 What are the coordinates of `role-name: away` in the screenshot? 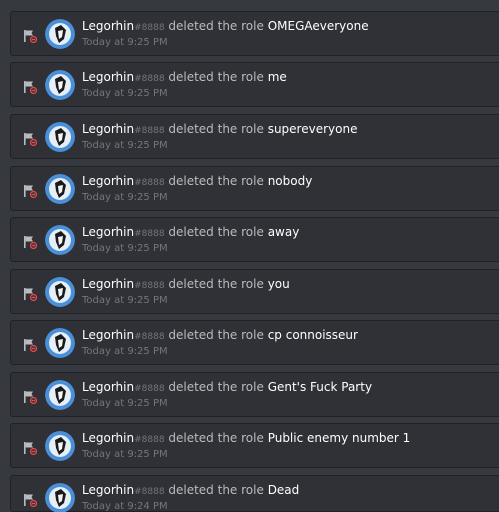 It's located at (283, 232).